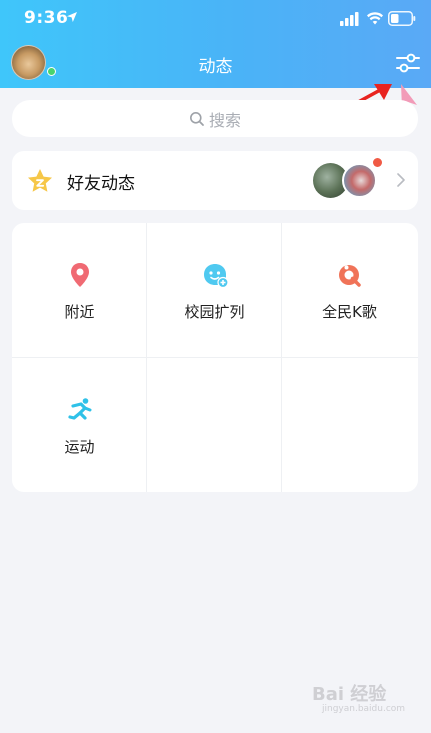  What do you see at coordinates (349, 312) in the screenshot?
I see `grid-item-label: 全民K歌` at bounding box center [349, 312].